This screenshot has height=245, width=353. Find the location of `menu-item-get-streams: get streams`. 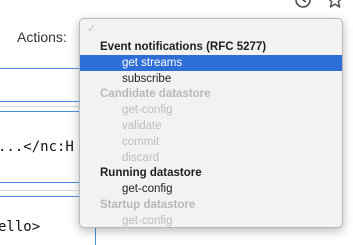

menu-item-get-streams: get streams is located at coordinates (211, 62).